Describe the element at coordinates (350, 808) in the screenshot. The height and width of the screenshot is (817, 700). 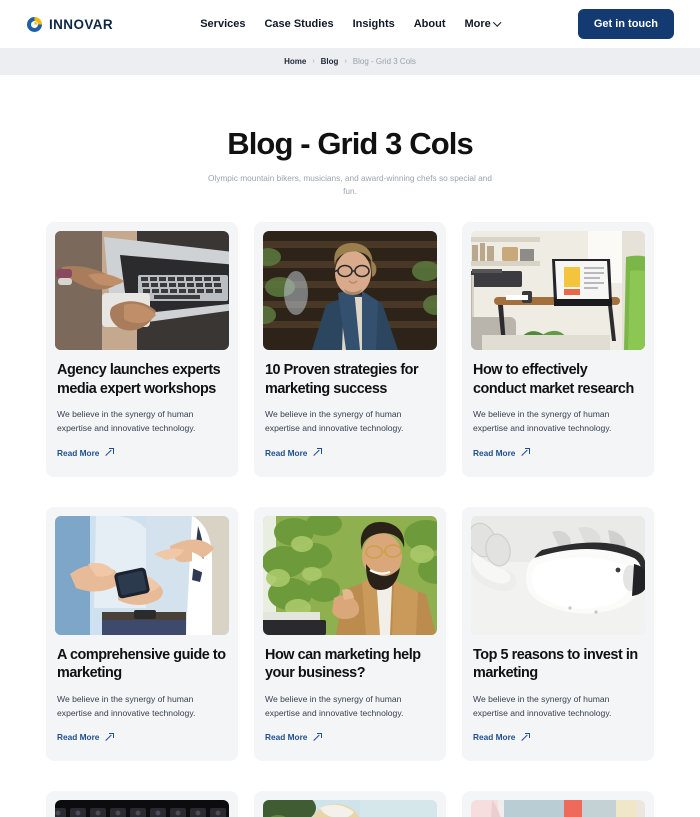
I see `card-image-child-outdoors-against-sky` at that location.